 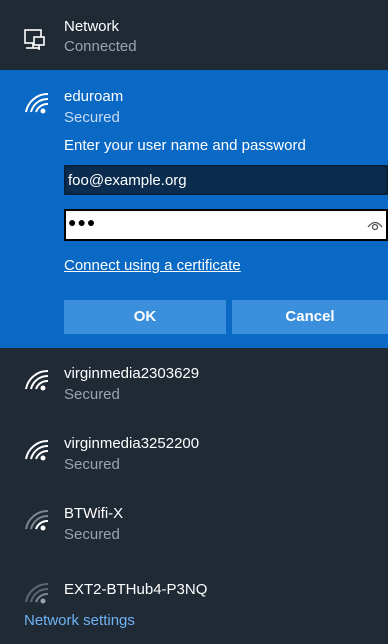 I want to click on network-name: virginmedia3252200, so click(x=132, y=443).